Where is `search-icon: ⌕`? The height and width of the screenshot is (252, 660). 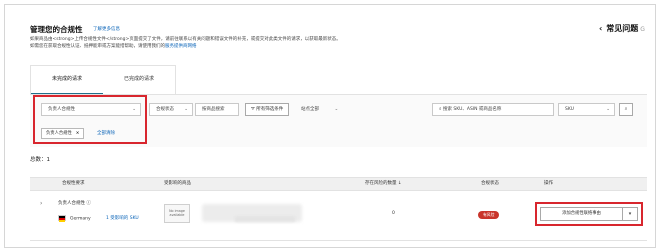
search-icon: ⌕ is located at coordinates (626, 109).